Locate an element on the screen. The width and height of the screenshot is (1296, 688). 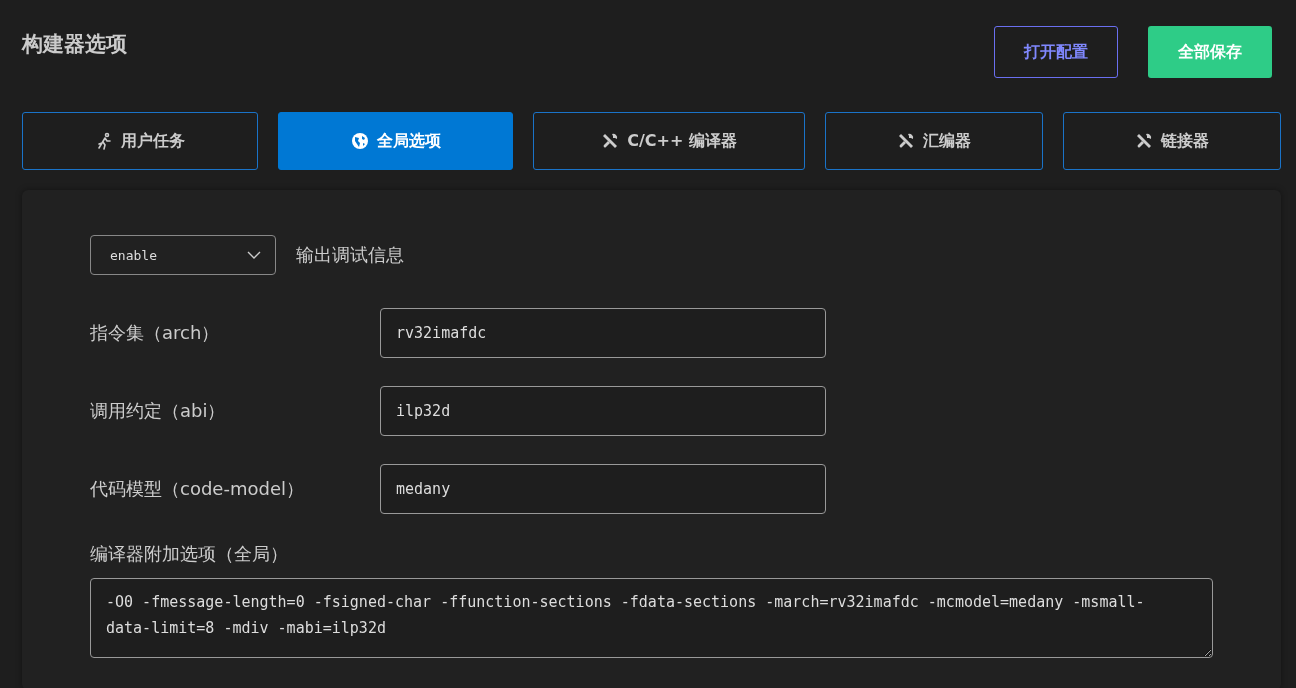
chevron-down-icon is located at coordinates (254, 255).